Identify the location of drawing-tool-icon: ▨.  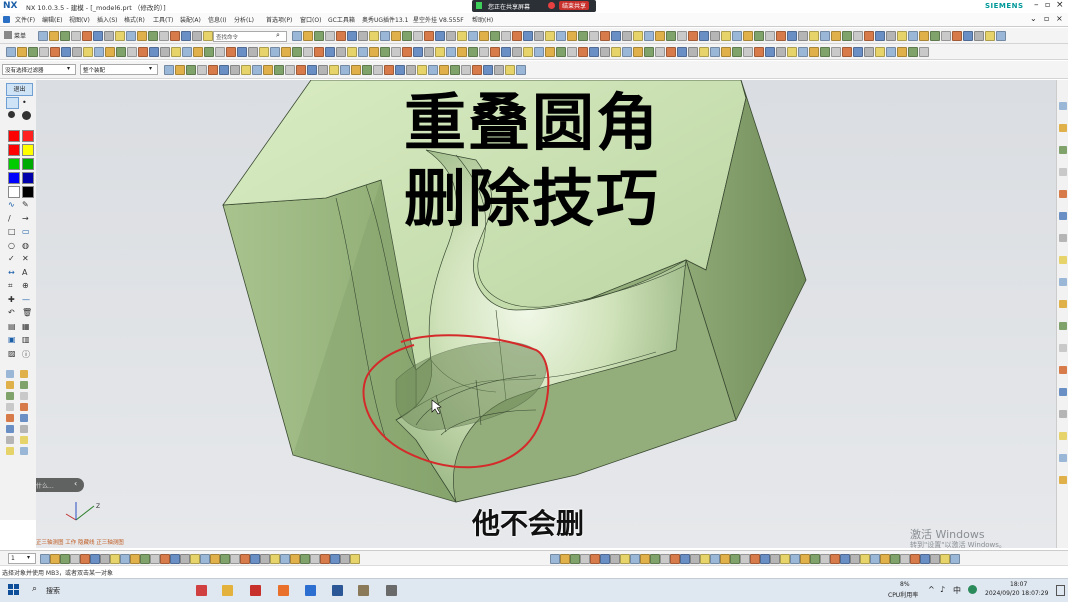
(12, 353).